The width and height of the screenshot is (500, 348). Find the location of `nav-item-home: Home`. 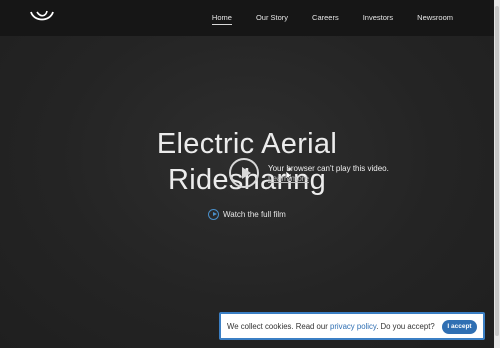

nav-item-home: Home is located at coordinates (221, 19).